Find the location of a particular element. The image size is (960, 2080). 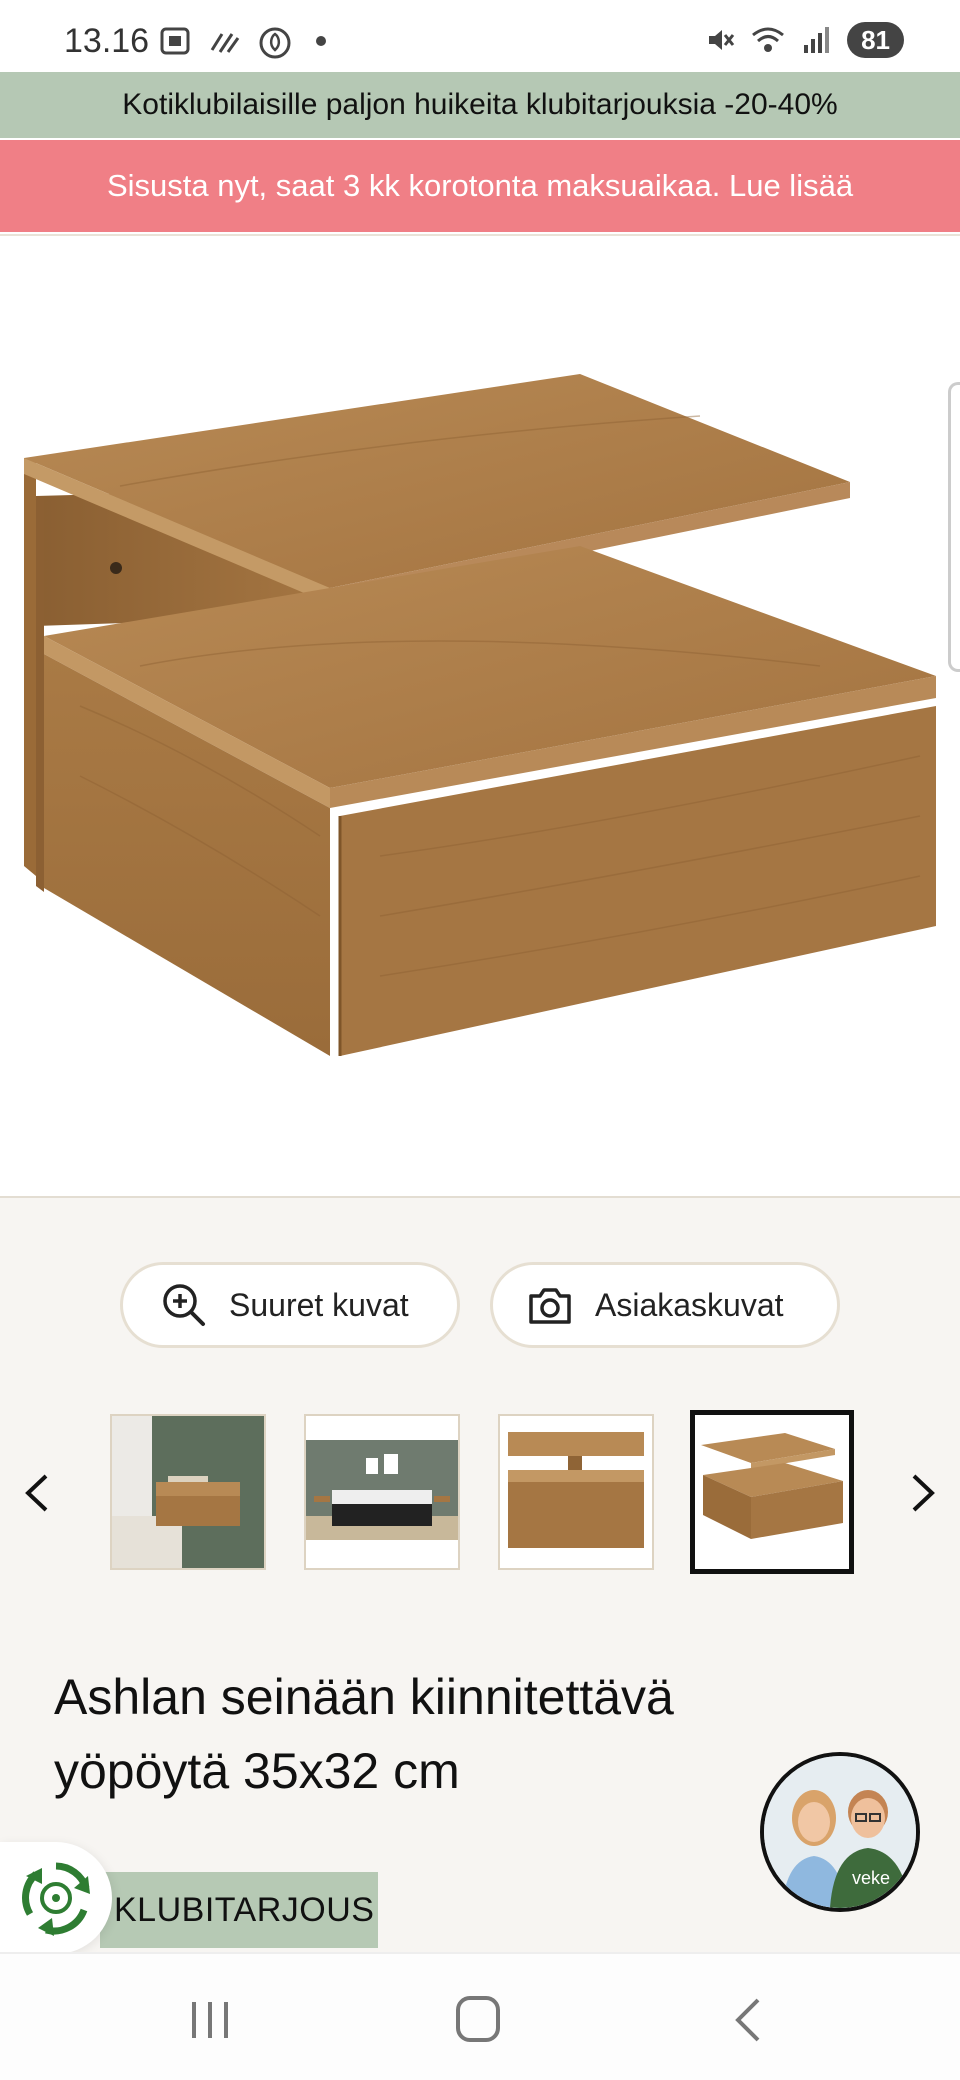

screenshot-icon is located at coordinates (175, 41).